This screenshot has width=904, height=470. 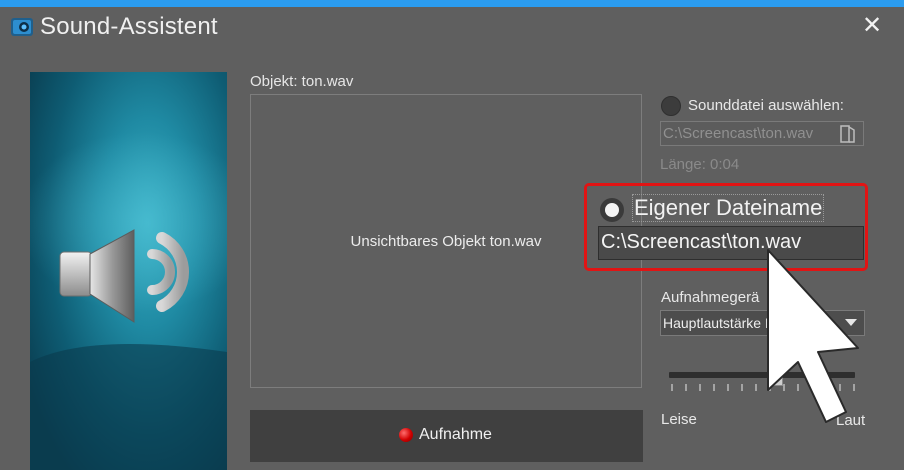 I want to click on folder-icon, so click(x=848, y=134).